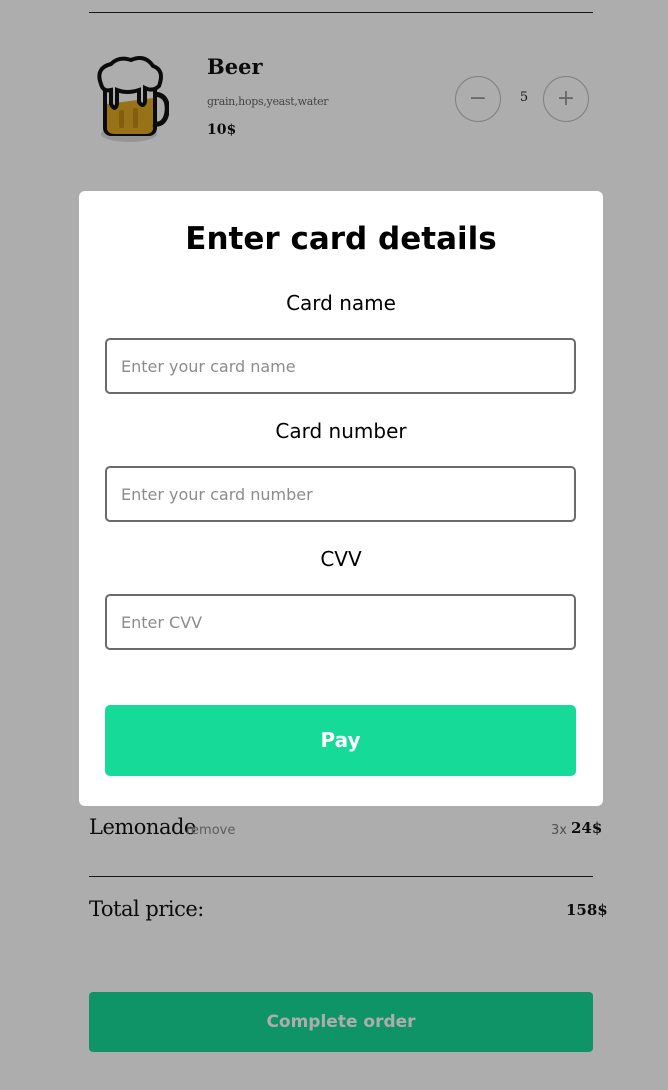 Image resolution: width=668 pixels, height=1090 pixels. What do you see at coordinates (340, 622) in the screenshot?
I see `cvv-input` at bounding box center [340, 622].